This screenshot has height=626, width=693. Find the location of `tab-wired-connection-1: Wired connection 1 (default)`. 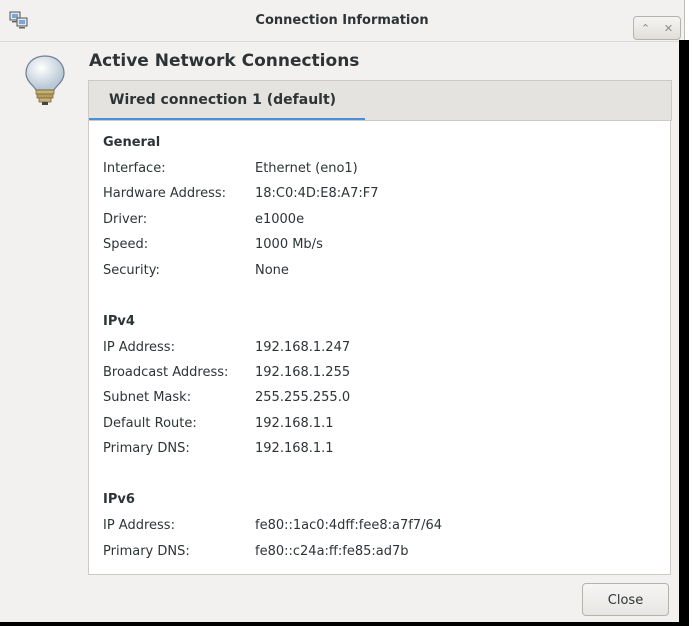

tab-wired-connection-1: Wired connection 1 (default) is located at coordinates (227, 101).